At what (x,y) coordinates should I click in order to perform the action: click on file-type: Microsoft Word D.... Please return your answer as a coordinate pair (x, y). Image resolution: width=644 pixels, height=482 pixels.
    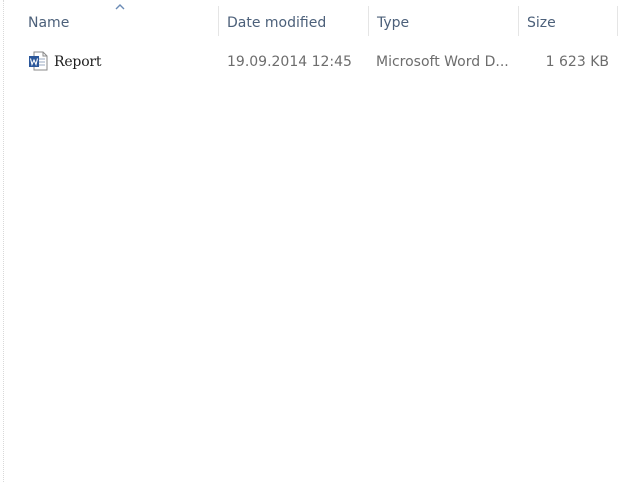
    Looking at the image, I should click on (442, 62).